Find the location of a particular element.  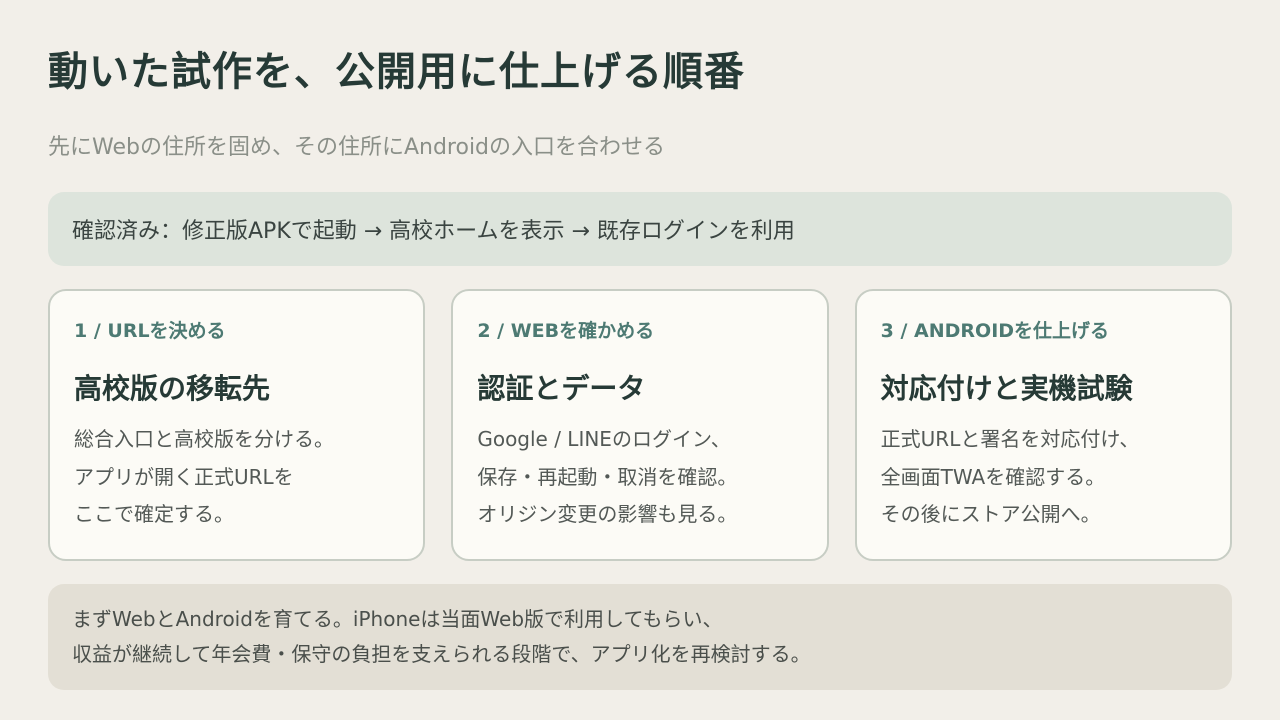

footer-line: 収益が継続して年会費・保守の負担を支えられる段階で、アプリ化を再検討する。 is located at coordinates (441, 654).